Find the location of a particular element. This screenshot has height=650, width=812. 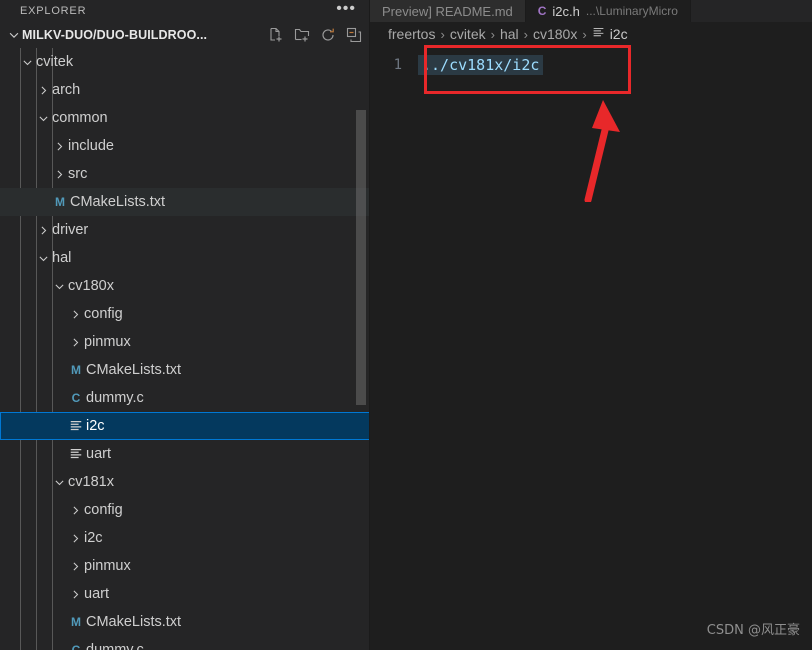

tree-item-label: driver is located at coordinates (70, 230).